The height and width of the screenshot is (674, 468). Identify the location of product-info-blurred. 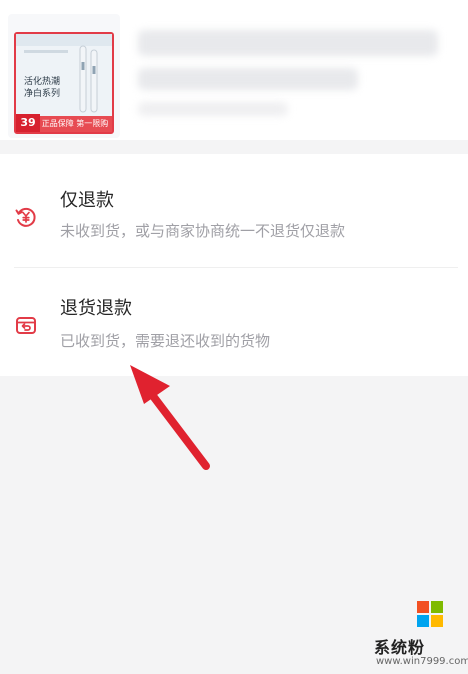
(298, 72).